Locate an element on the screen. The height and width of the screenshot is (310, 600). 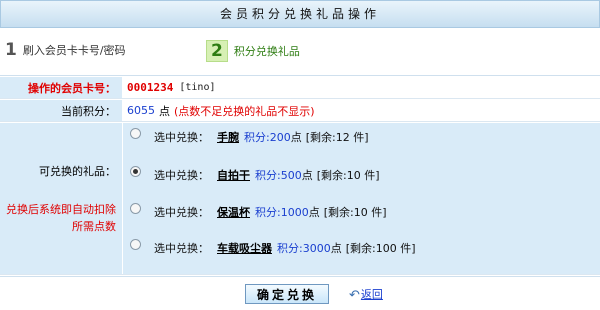
gift-points: 500 is located at coordinates (291, 175).